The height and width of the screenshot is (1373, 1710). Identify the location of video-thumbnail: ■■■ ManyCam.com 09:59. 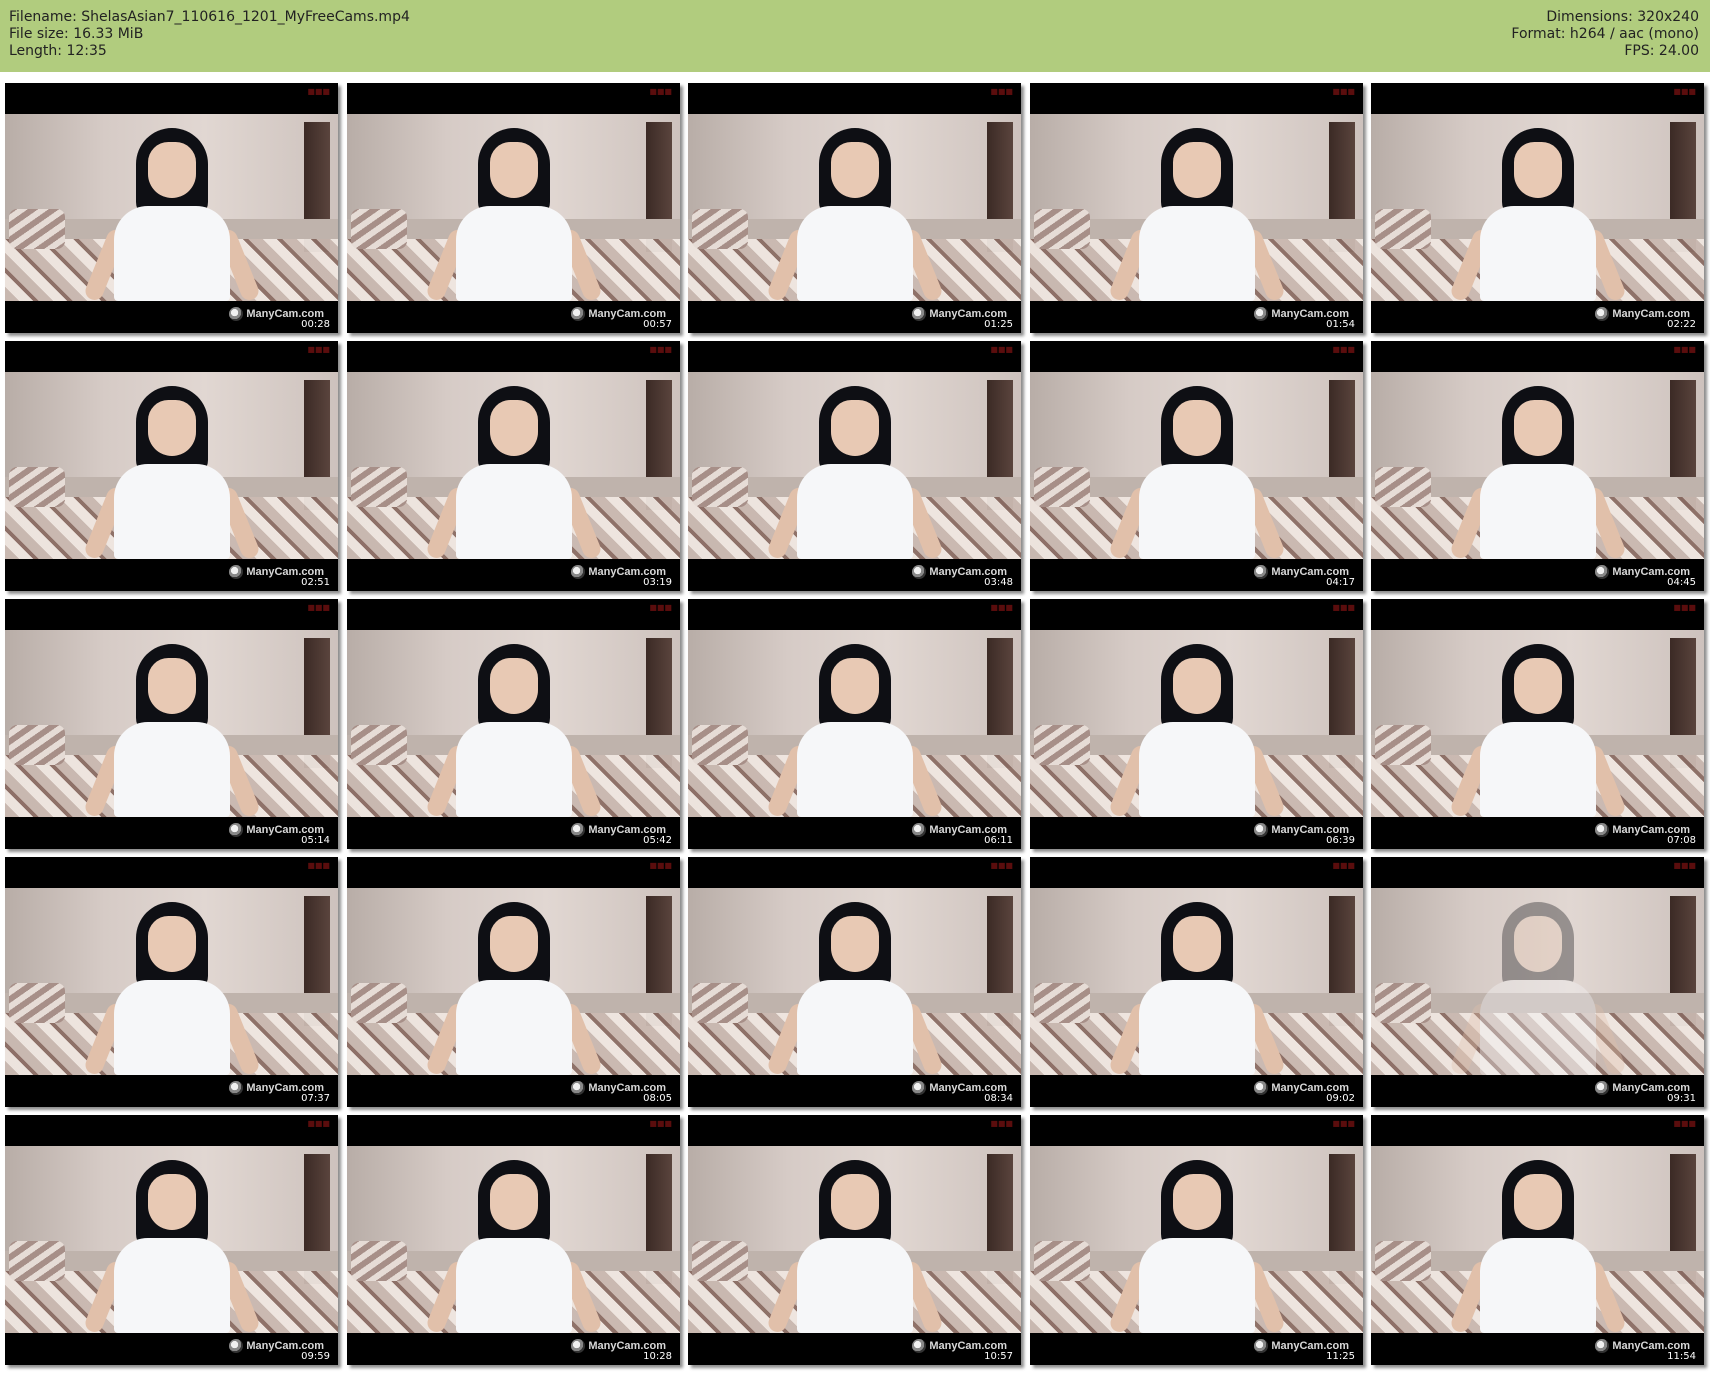
(171, 1240).